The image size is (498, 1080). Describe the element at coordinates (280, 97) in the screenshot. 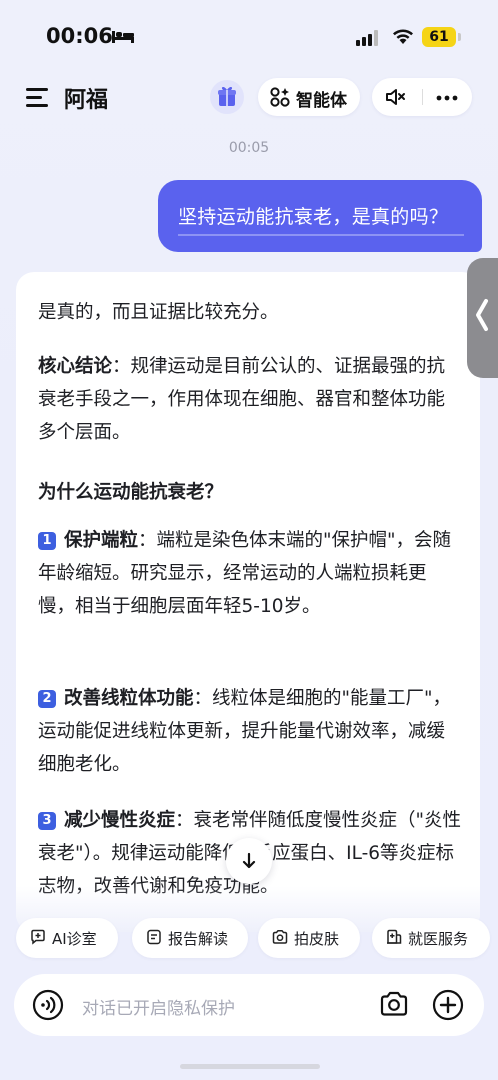

I see `agent-grid-icon` at that location.